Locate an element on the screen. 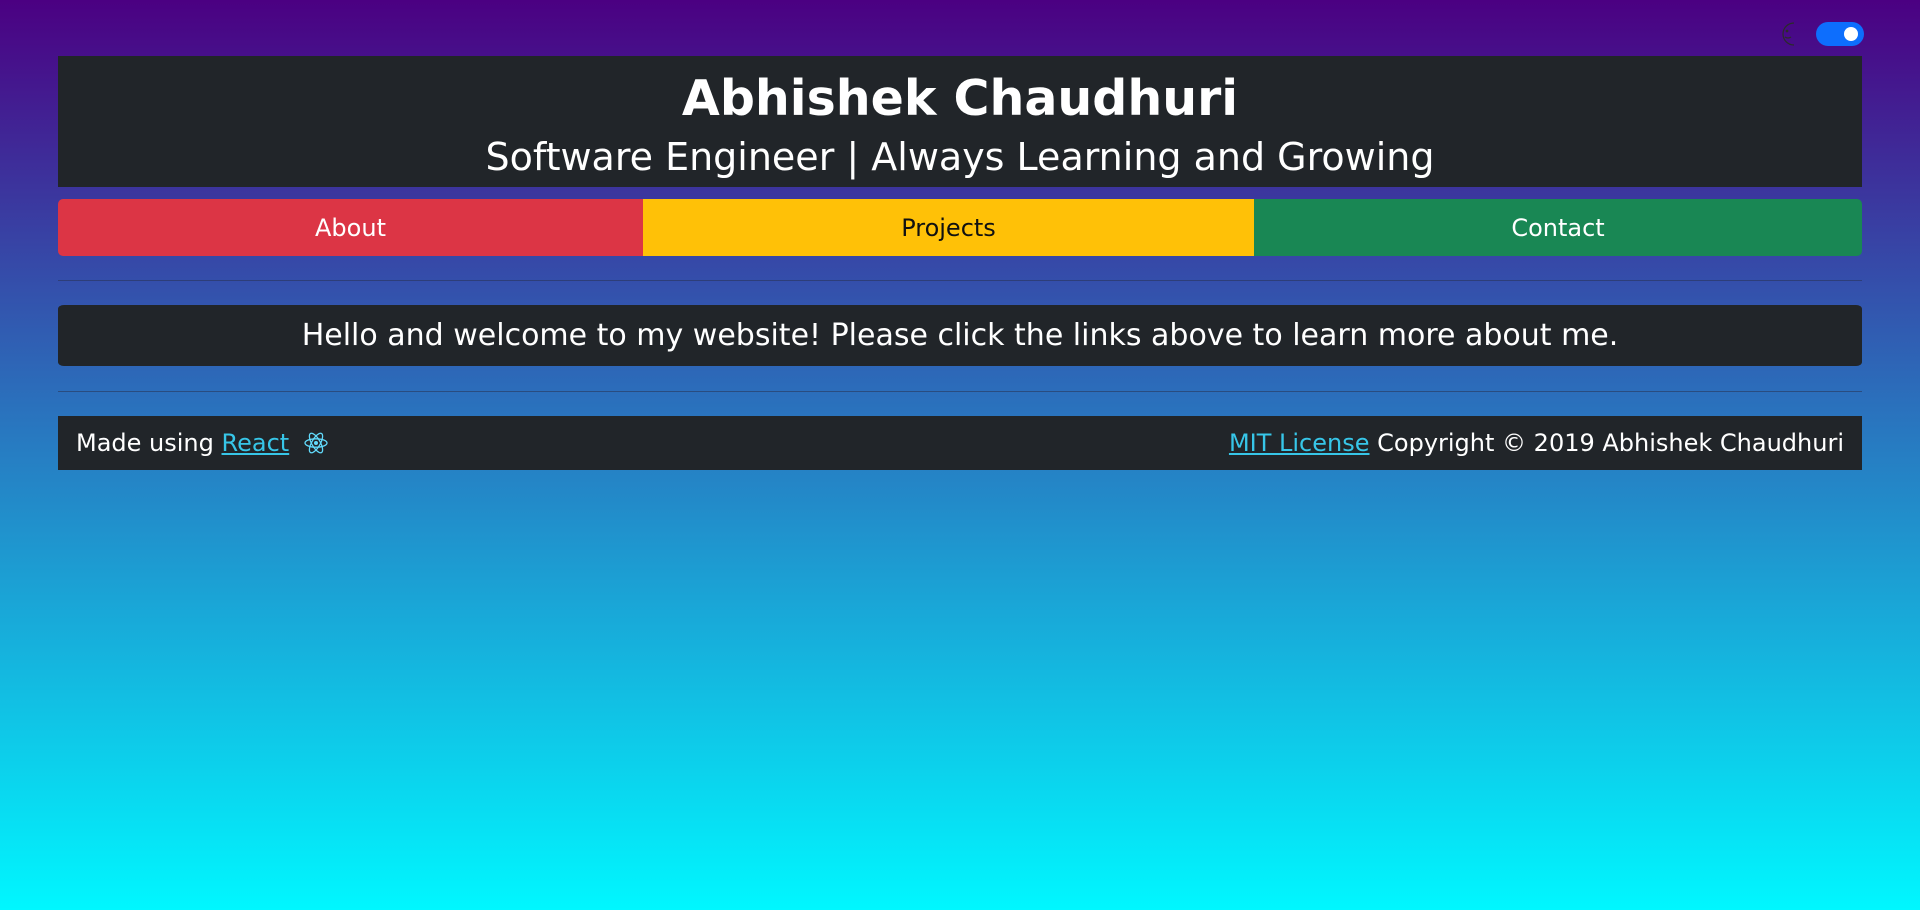 The height and width of the screenshot is (910, 1920). react-link: React is located at coordinates (256, 443).